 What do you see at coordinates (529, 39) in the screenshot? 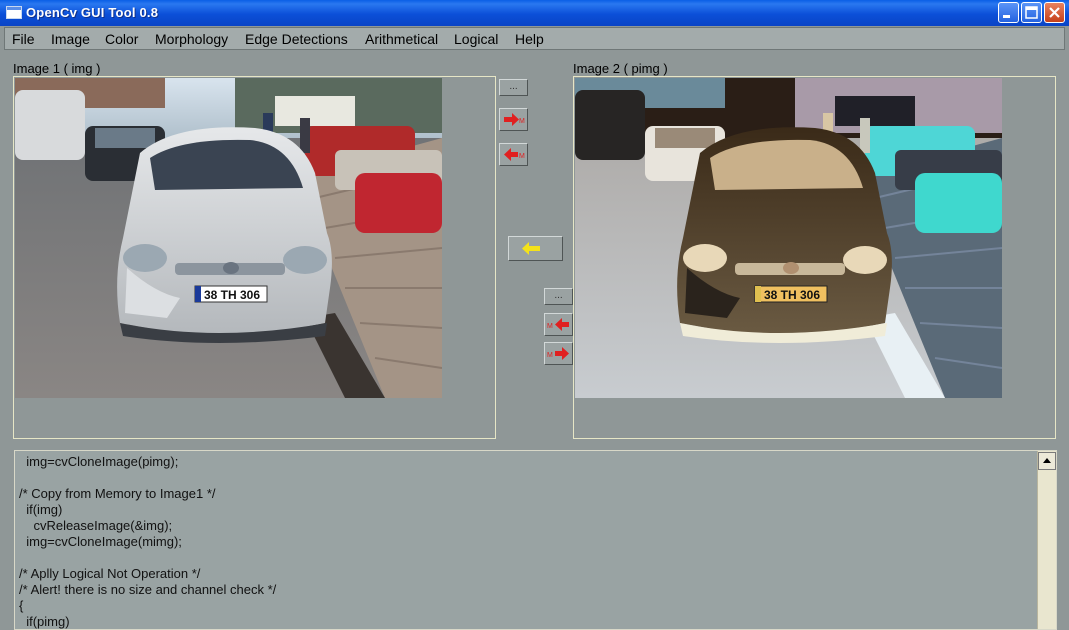
I see `menu-help: Help` at bounding box center [529, 39].